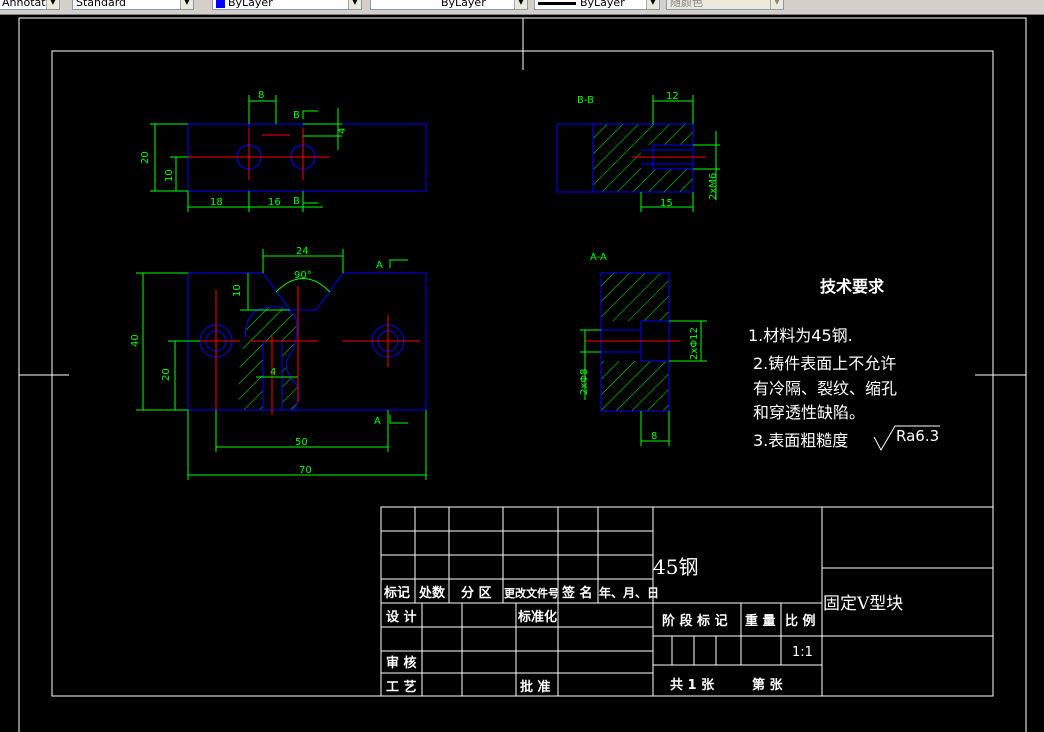  What do you see at coordinates (824, 363) in the screenshot?
I see `tech-line-2: 2.铸件表面上不允许` at bounding box center [824, 363].